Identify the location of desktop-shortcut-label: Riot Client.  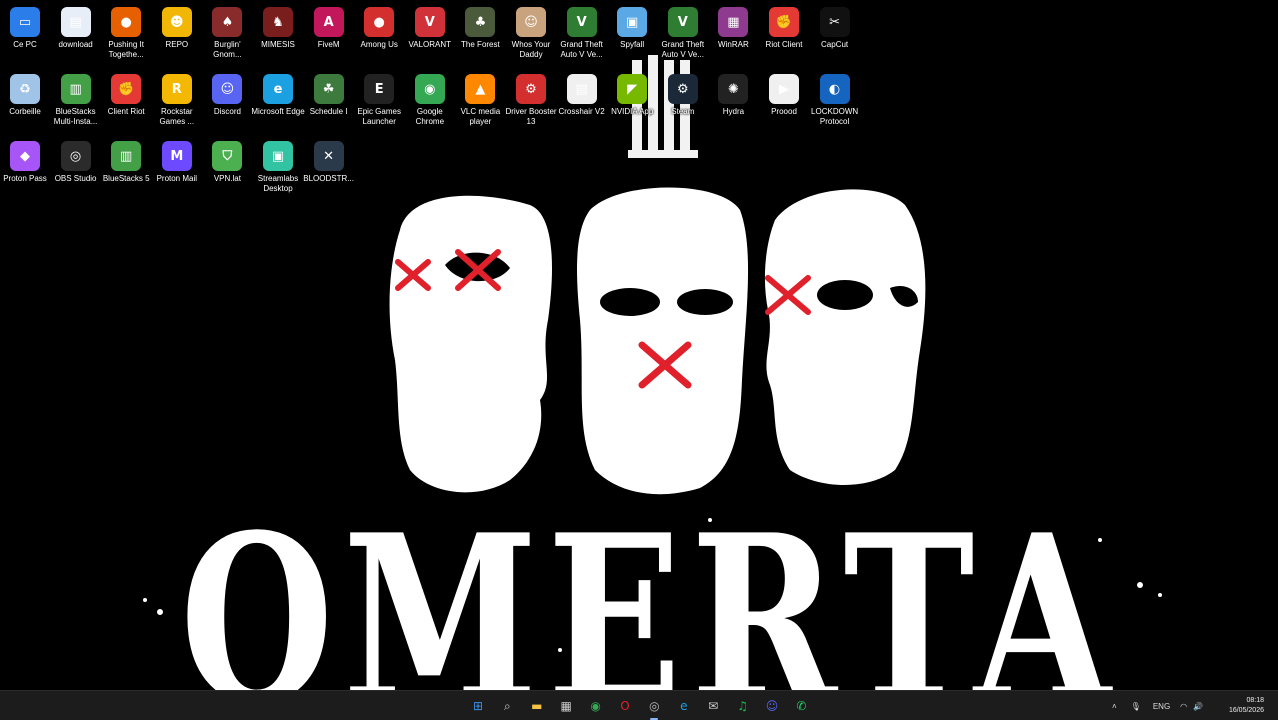
(784, 44).